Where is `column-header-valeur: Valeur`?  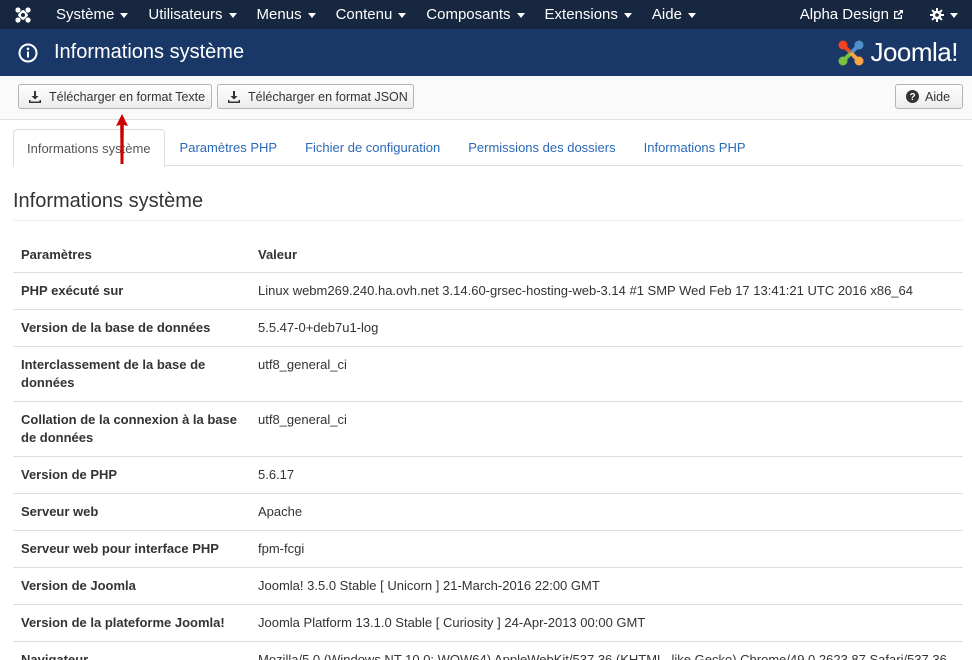 column-header-valeur: Valeur is located at coordinates (278, 254).